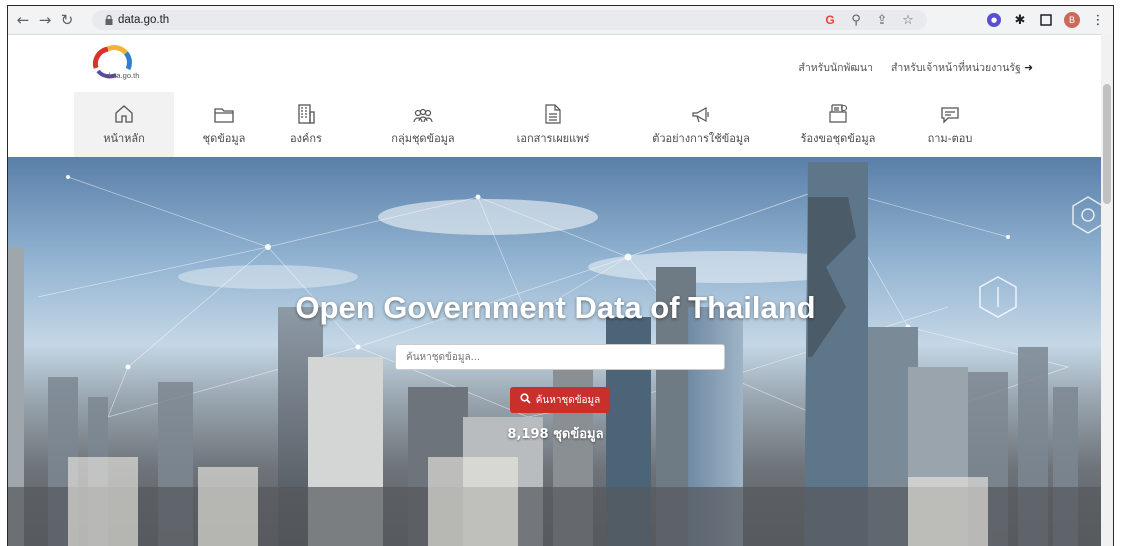 This screenshot has height=546, width=1121. I want to click on hero-title: Open Government Data of Thailand, so click(555, 307).